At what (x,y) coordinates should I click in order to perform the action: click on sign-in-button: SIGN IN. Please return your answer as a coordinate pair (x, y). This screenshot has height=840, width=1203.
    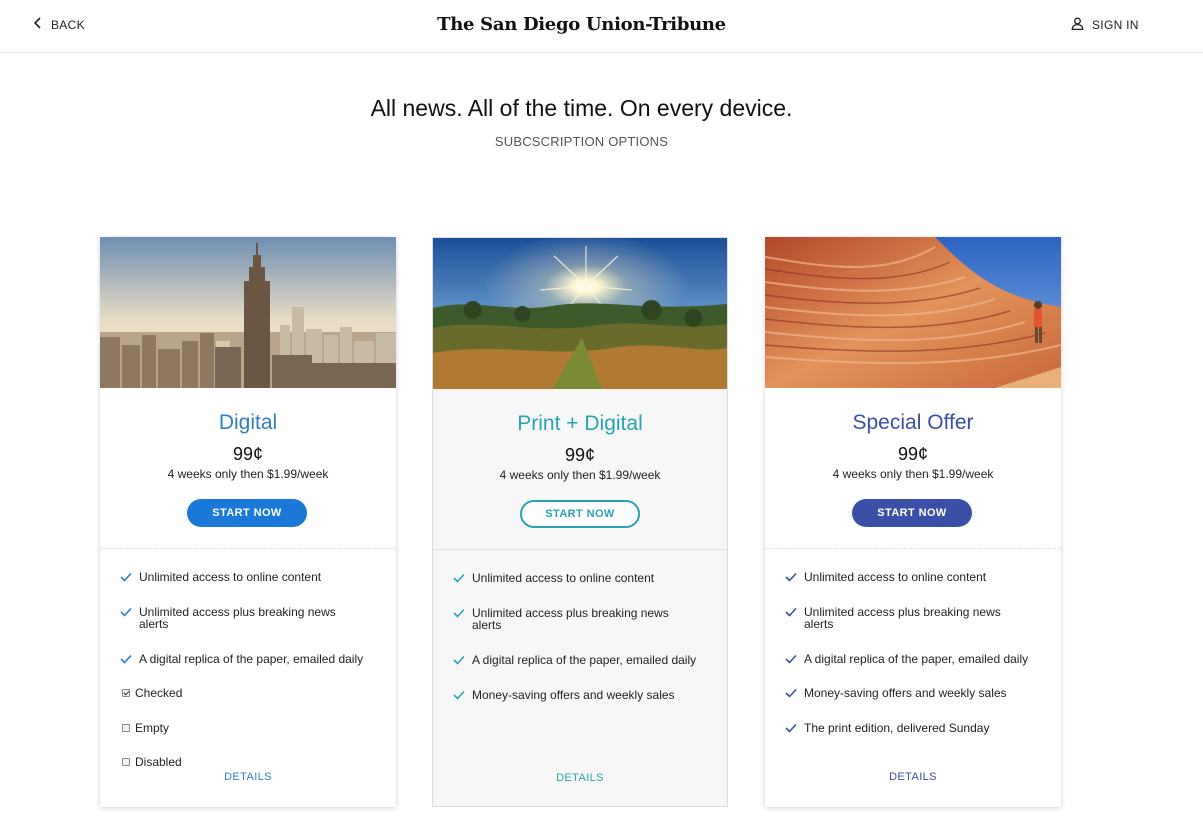
    Looking at the image, I should click on (1105, 25).